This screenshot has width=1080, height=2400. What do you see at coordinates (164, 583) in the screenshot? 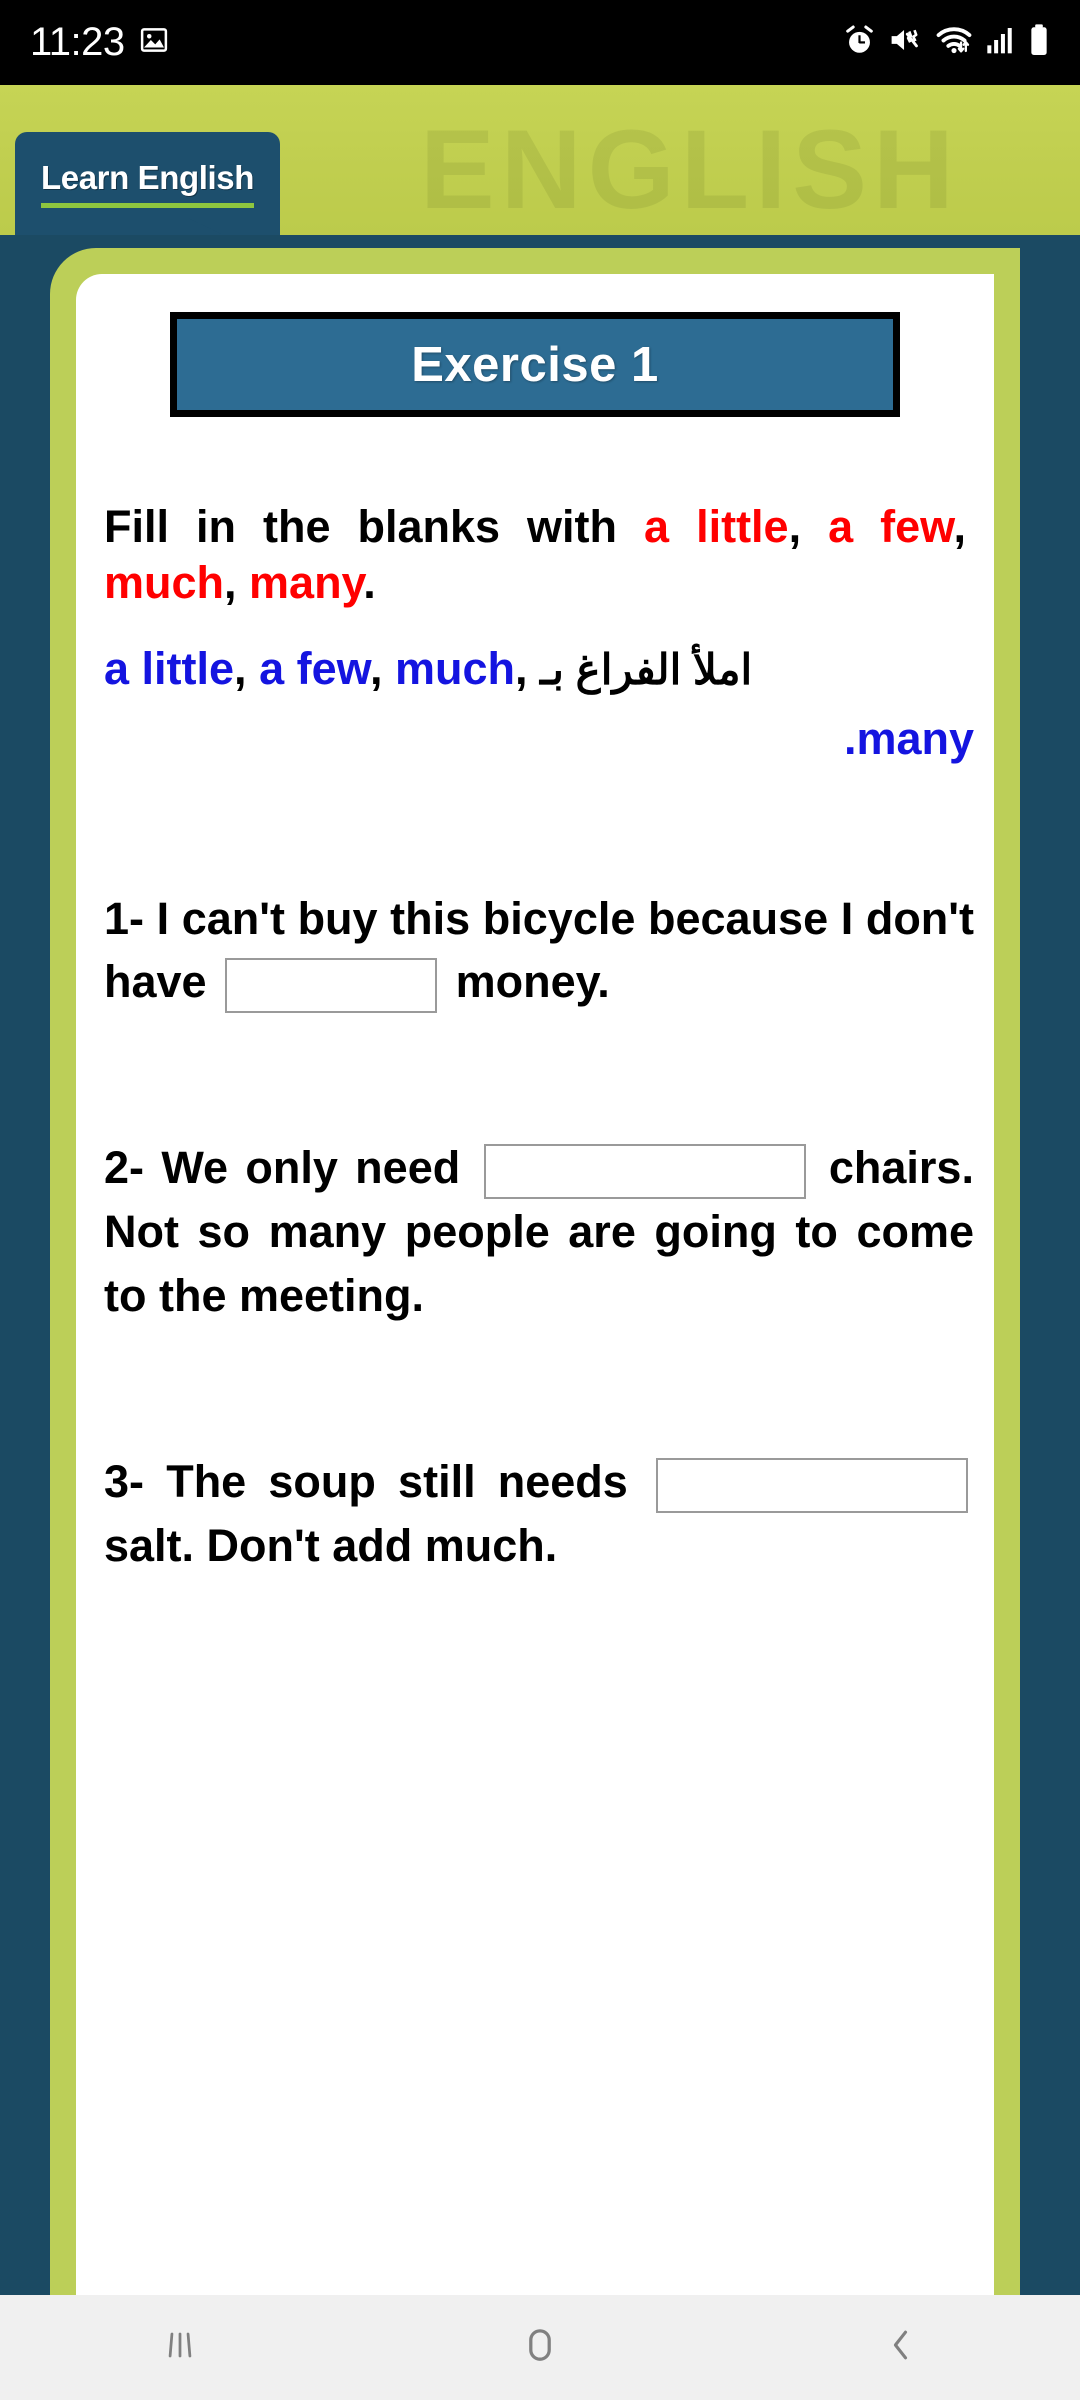
I see `instruction-keyword-much: much` at bounding box center [164, 583].